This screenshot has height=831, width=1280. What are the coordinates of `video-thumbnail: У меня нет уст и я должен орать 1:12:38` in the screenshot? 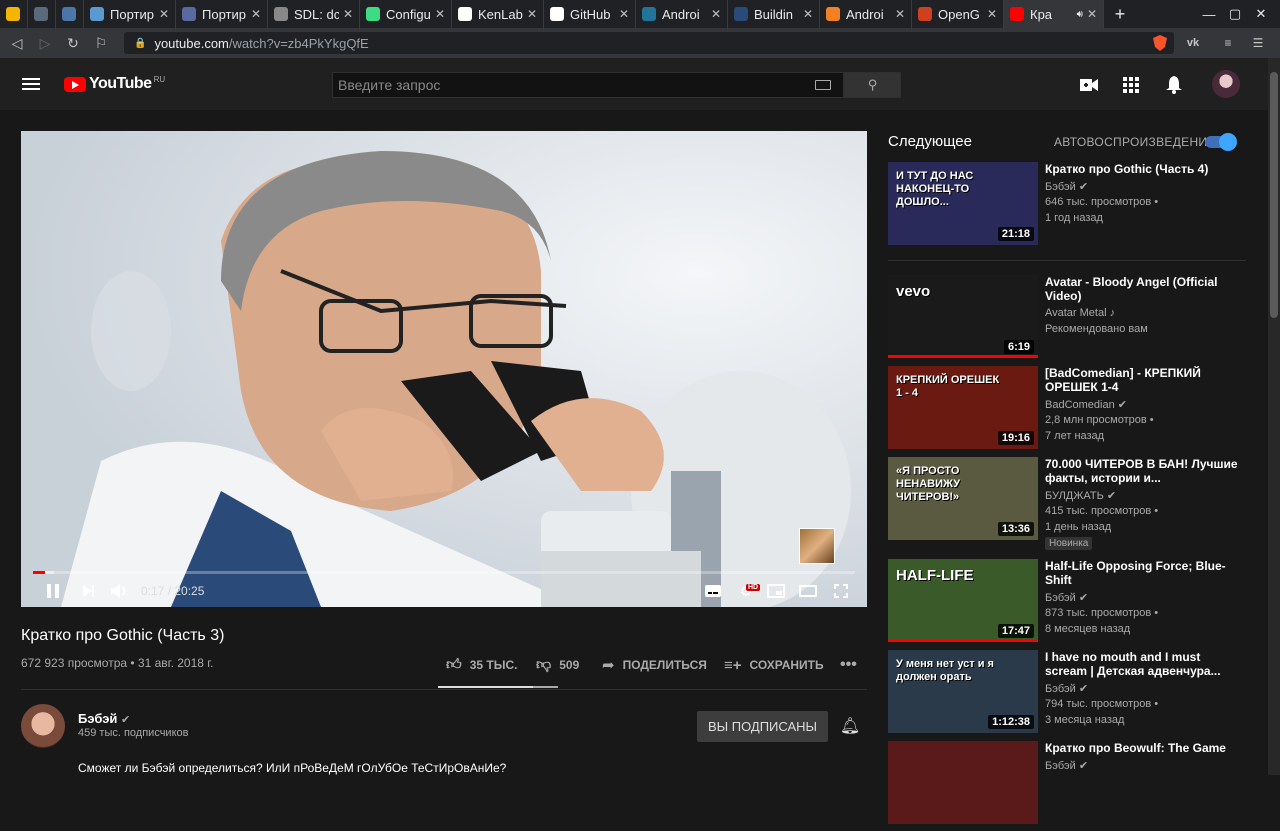 It's located at (963, 691).